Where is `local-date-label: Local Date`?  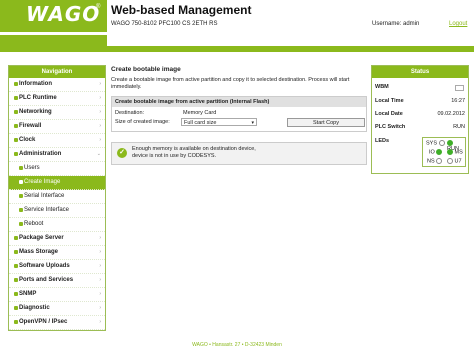
local-date-label: Local Date is located at coordinates (389, 114).